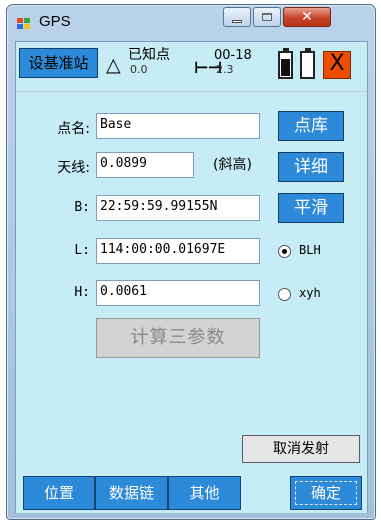 The image size is (381, 525). Describe the element at coordinates (55, 21) in the screenshot. I see `window-title: GPS` at that location.